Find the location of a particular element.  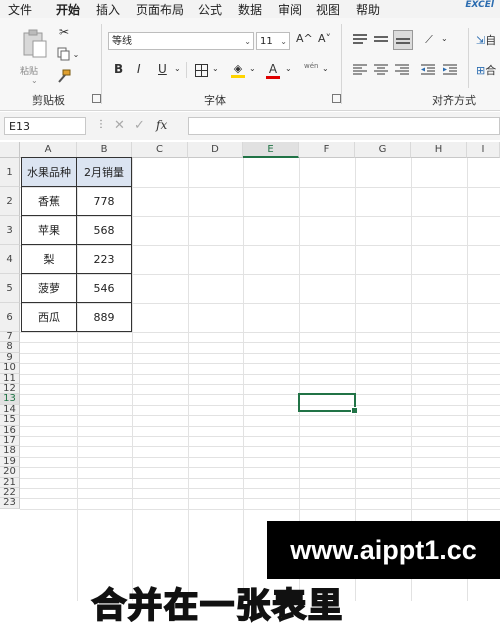

table-cell: 梨 is located at coordinates (49, 259).